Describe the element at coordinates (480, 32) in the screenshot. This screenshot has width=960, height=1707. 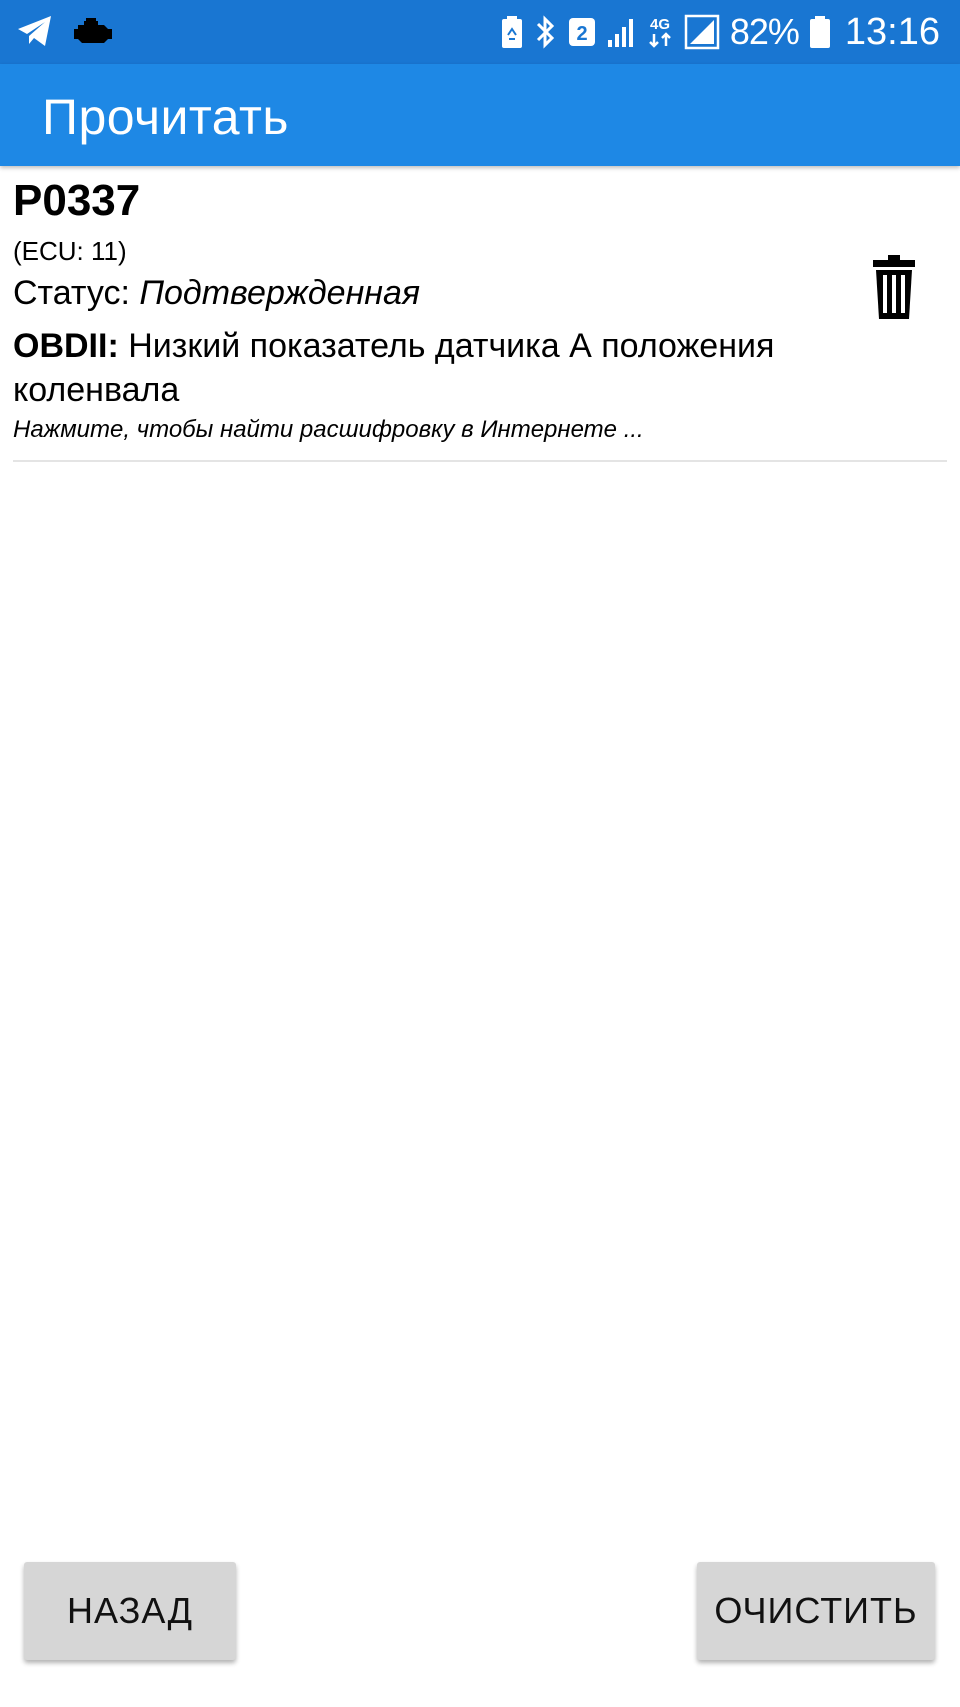
I see `status-bar: 2 4G 82% 13:16` at that location.